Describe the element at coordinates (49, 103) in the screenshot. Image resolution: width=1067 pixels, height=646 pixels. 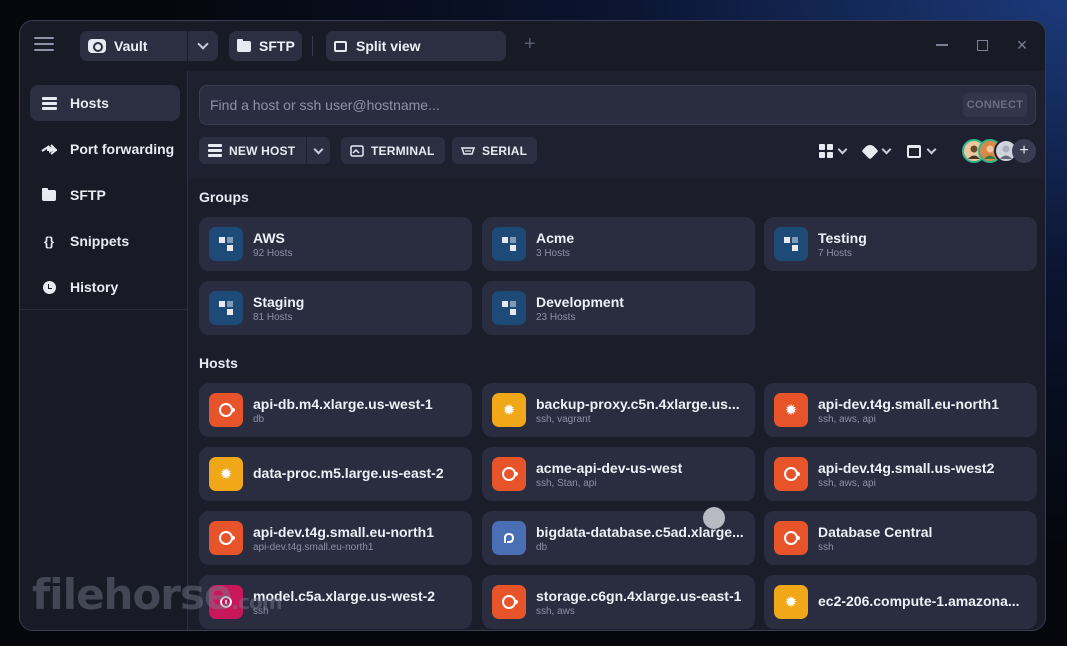
I see `server-icon` at that location.